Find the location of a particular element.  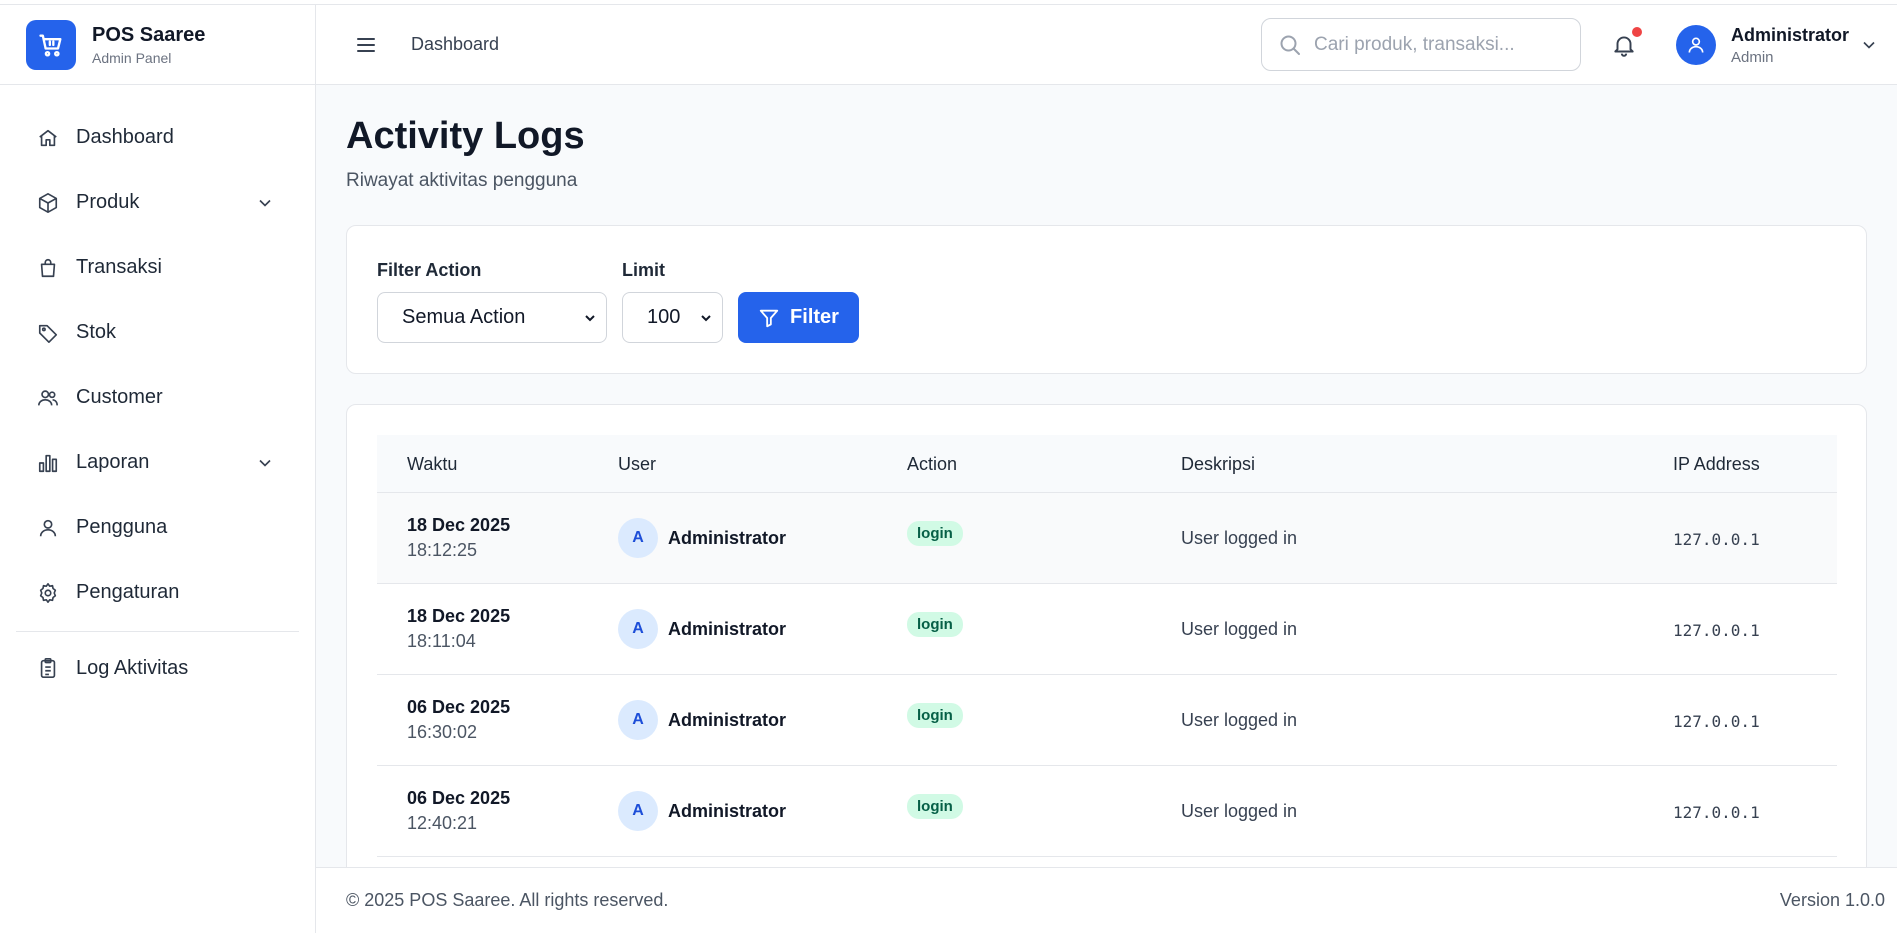

sidebar-item-stok: Stok is located at coordinates (157, 332).